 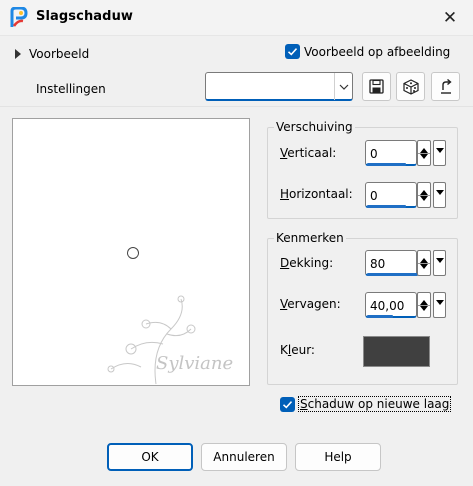 What do you see at coordinates (19, 17) in the screenshot?
I see `paintshop-pro-icon` at bounding box center [19, 17].